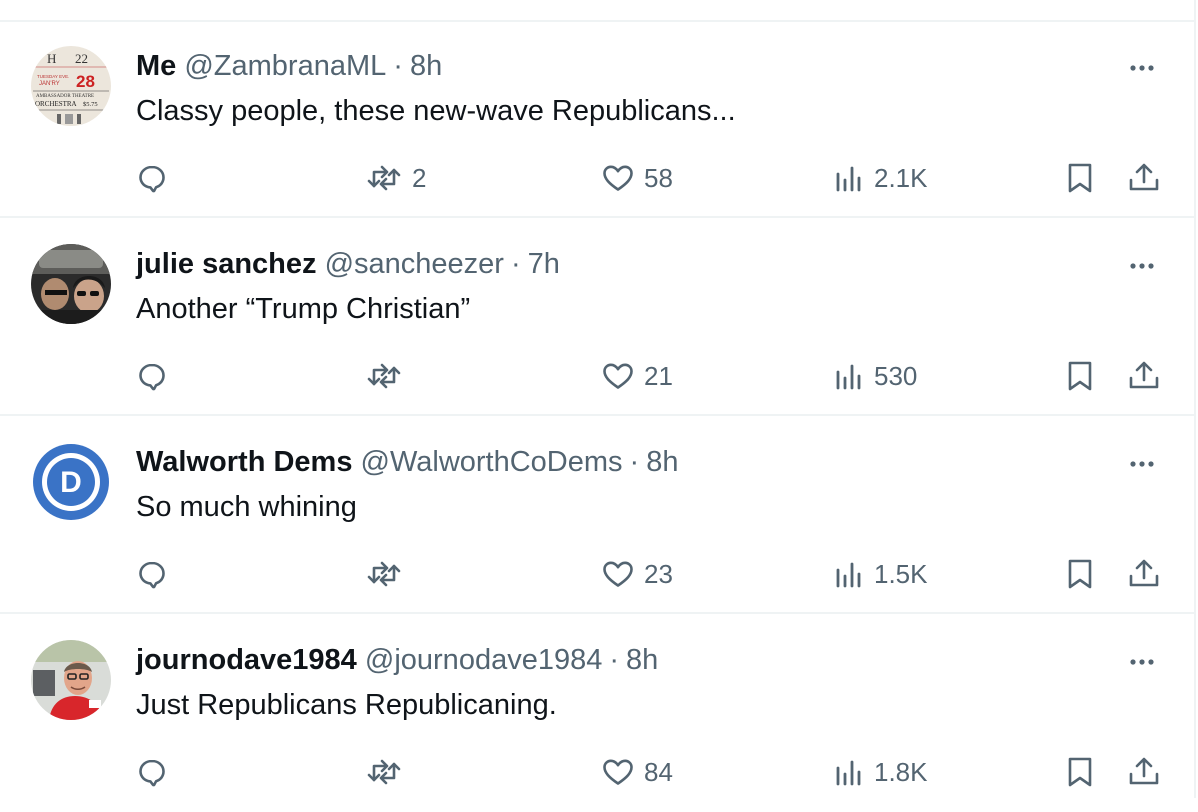 The height and width of the screenshot is (812, 1198). I want to click on tweet-text: Another “Trump Christian”, so click(303, 309).